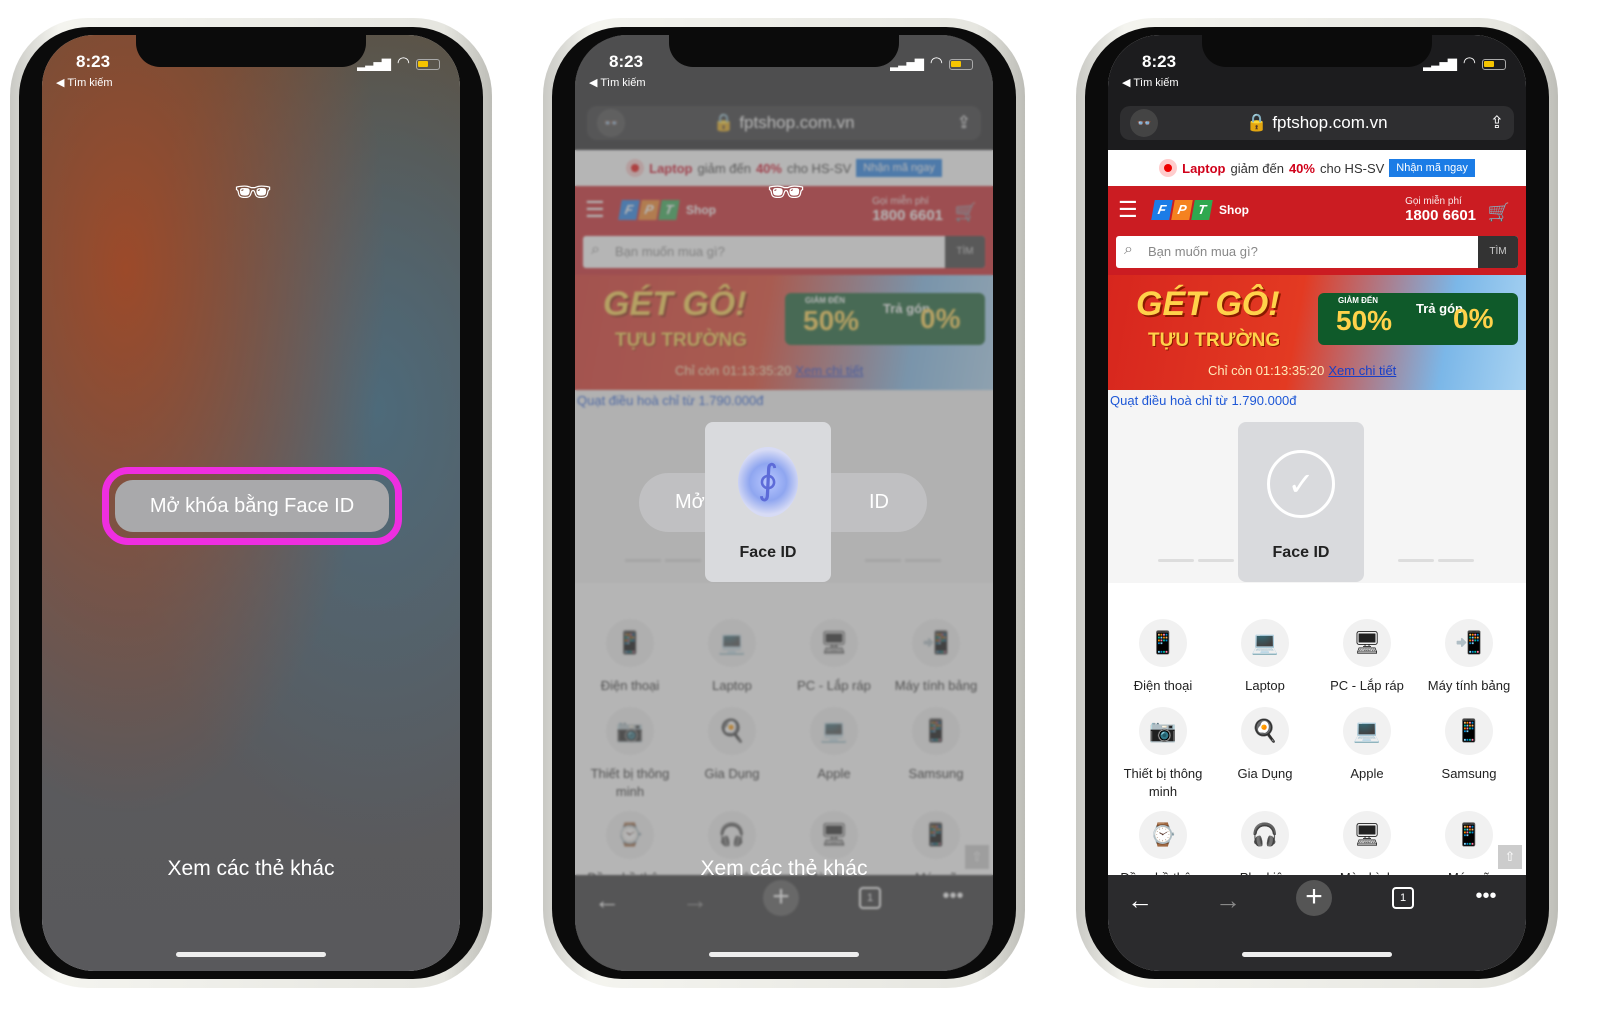 The image size is (1600, 1026). I want to click on category-item: 💻 Apple, so click(1367, 745).